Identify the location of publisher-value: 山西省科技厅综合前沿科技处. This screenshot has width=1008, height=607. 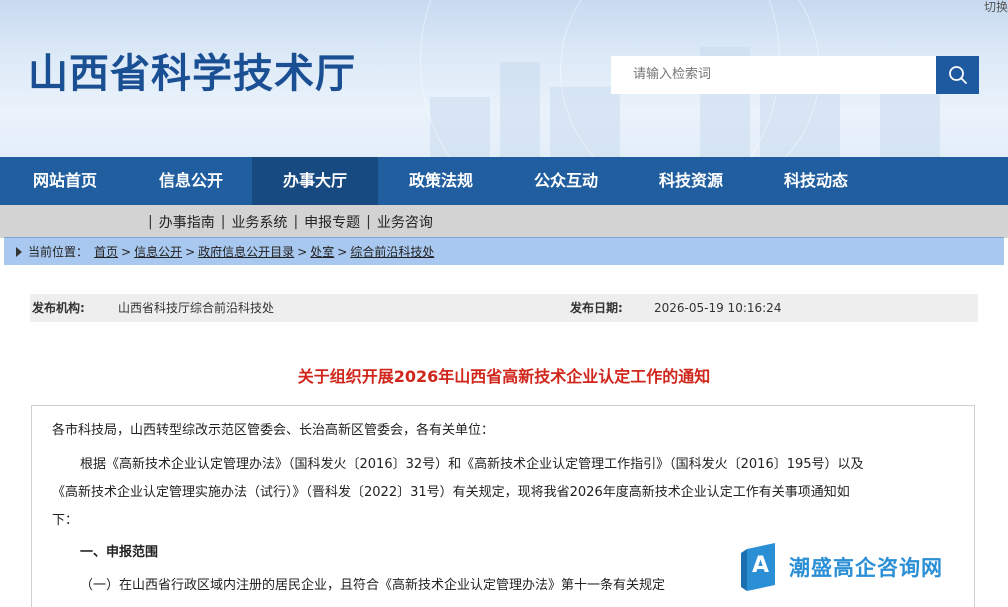
(196, 308).